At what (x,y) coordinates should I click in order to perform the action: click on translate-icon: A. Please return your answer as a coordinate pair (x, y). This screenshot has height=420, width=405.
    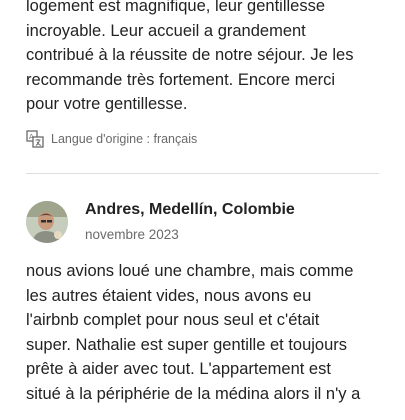
    Looking at the image, I should click on (35, 139).